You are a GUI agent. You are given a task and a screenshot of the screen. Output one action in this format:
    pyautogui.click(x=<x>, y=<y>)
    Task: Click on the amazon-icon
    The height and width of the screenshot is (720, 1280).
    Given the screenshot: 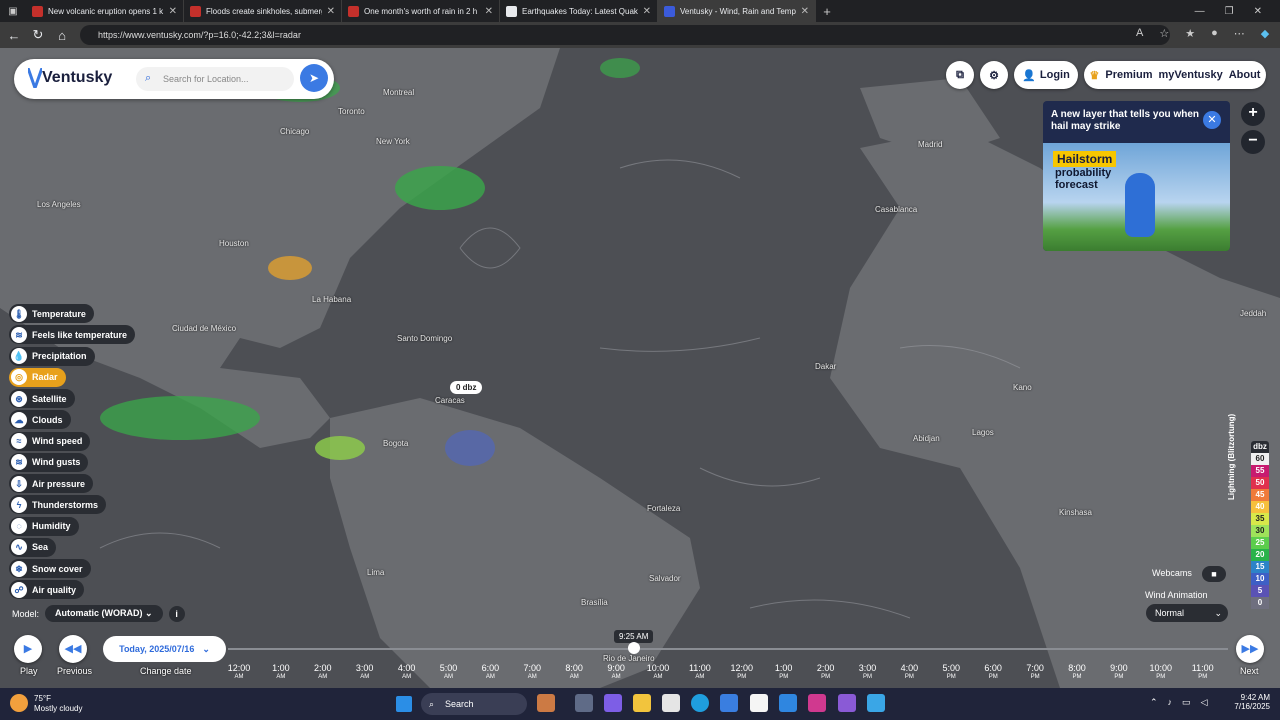 What is the action you would take?
    pyautogui.click(x=759, y=703)
    